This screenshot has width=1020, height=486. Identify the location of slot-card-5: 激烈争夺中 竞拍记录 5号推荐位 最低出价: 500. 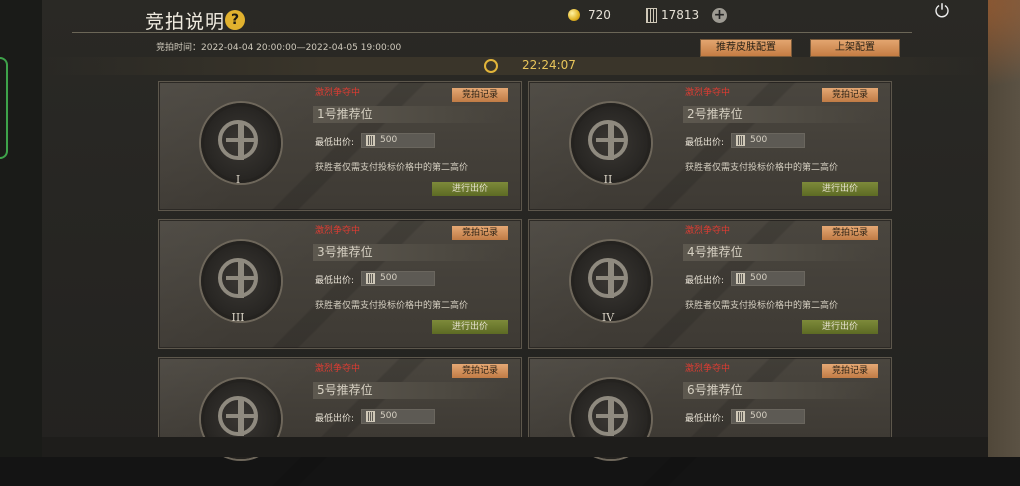
(340, 421).